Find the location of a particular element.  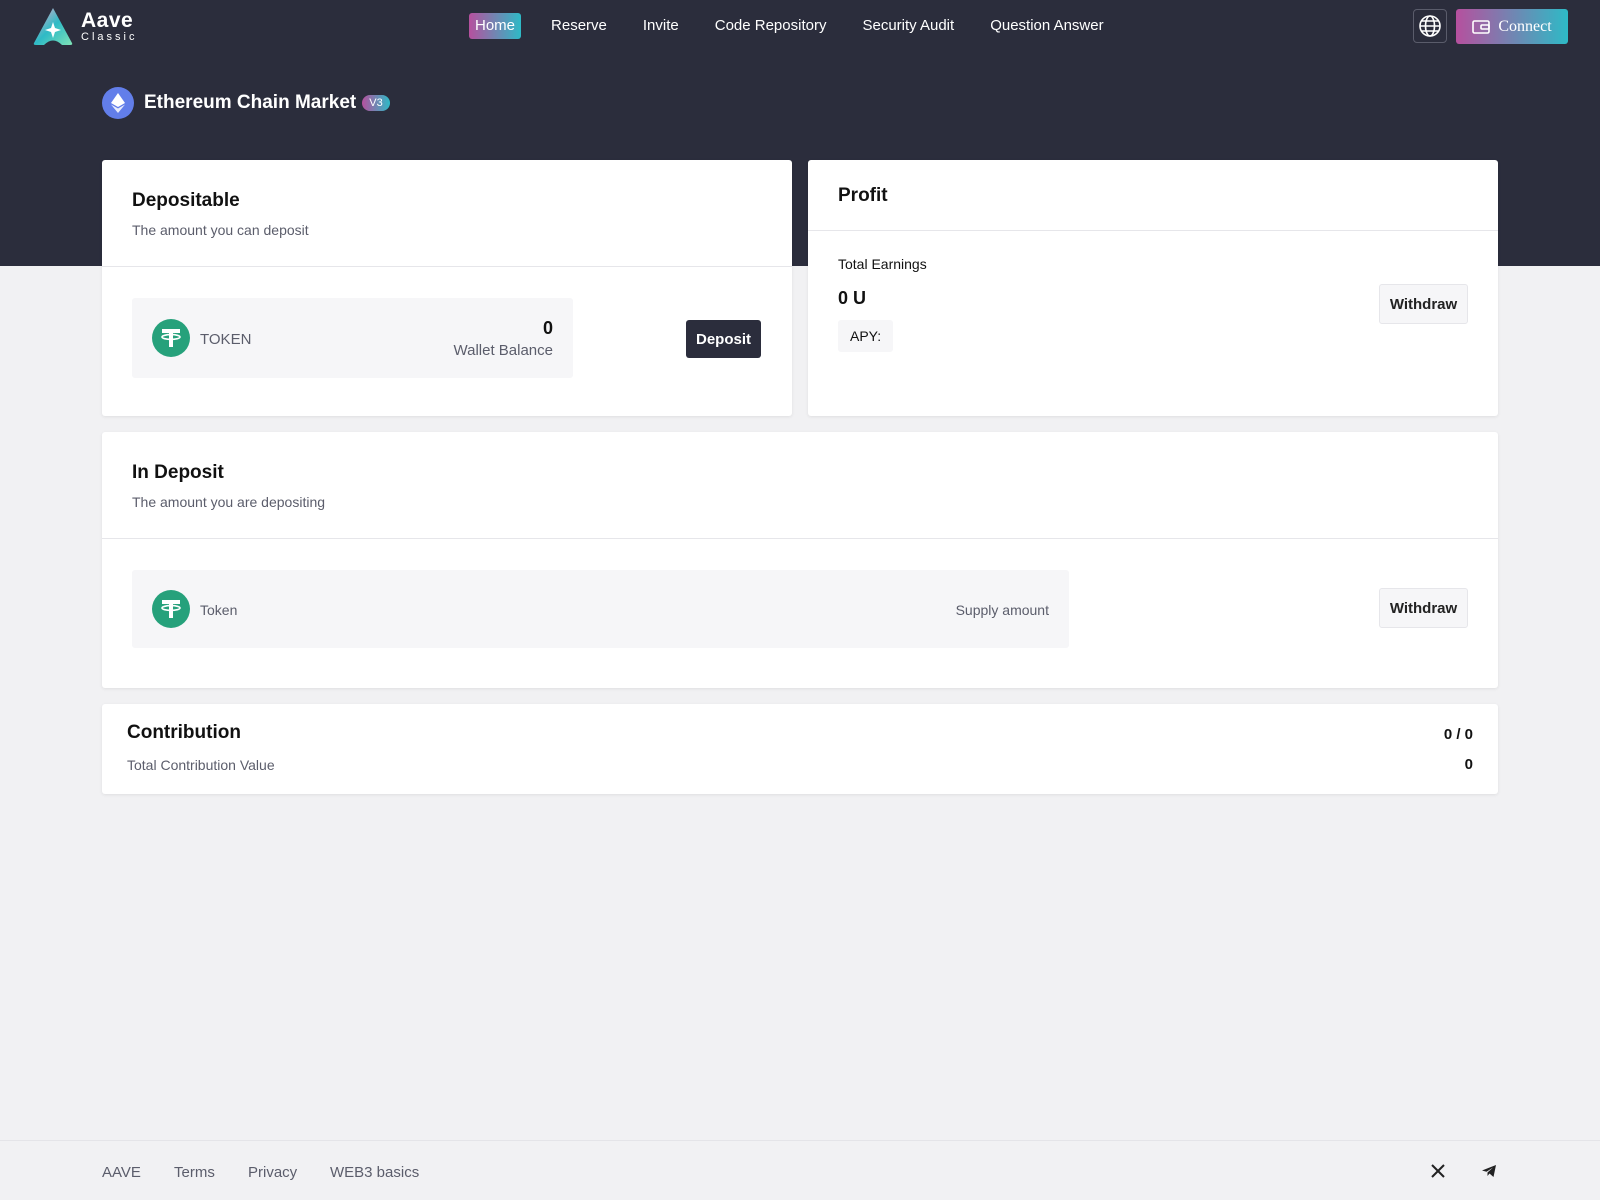

footer-link-aave: AAVE is located at coordinates (121, 1172).